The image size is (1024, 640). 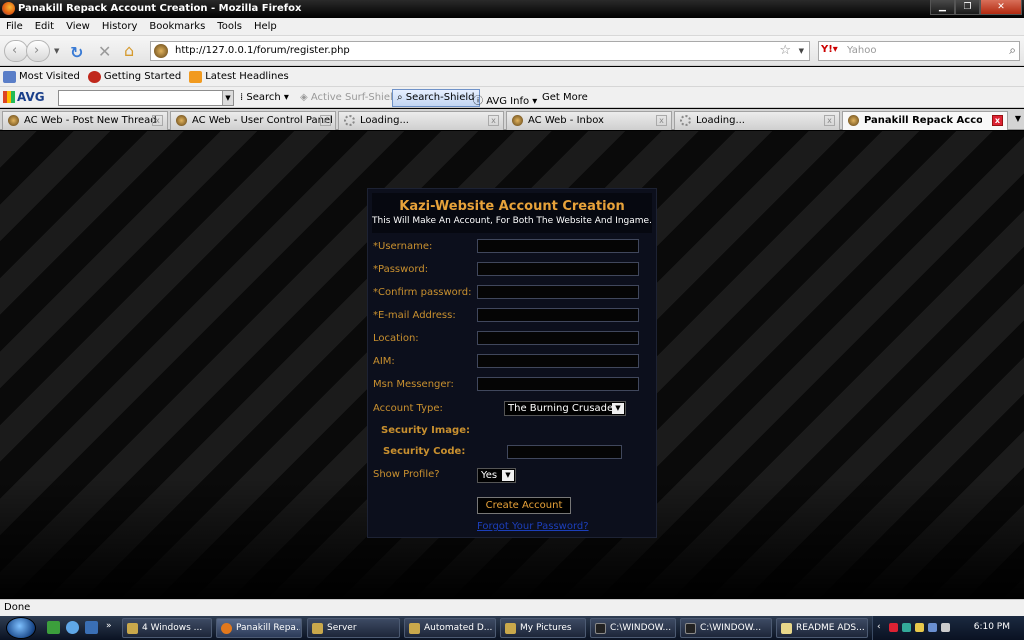 I want to click on aim-input, so click(x=558, y=361).